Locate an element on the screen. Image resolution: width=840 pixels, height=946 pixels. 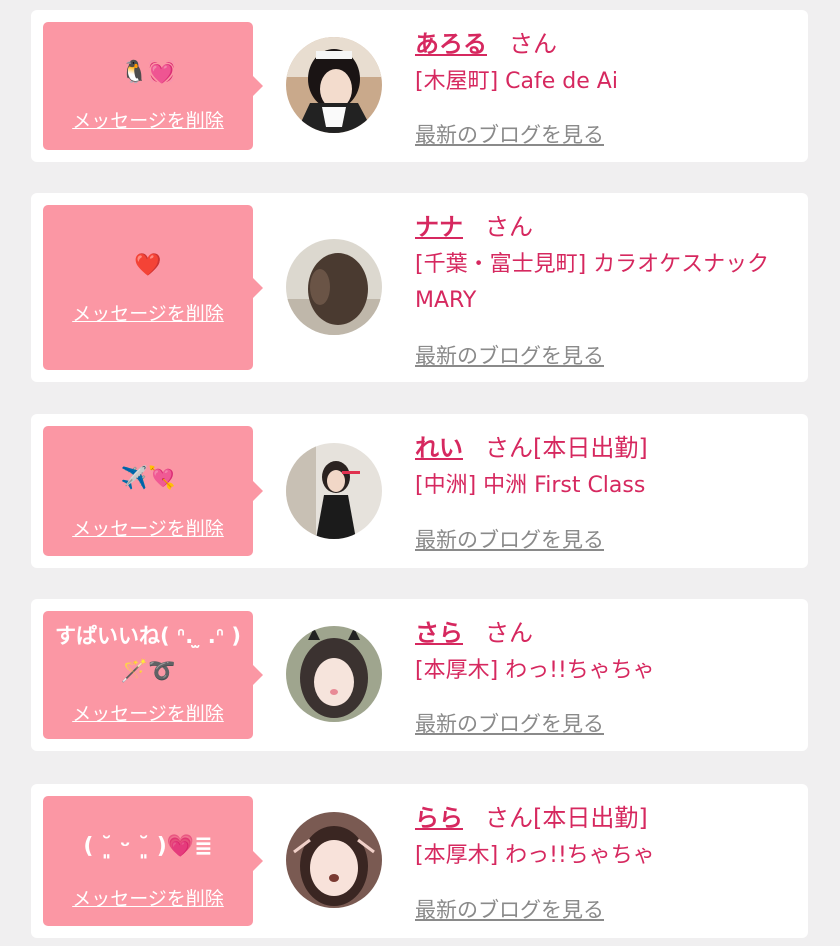
message-text: 🪄➰ is located at coordinates (148, 671).